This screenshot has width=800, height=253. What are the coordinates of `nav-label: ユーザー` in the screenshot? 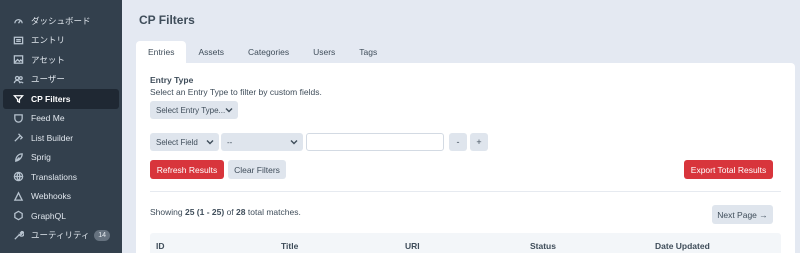 It's located at (48, 79).